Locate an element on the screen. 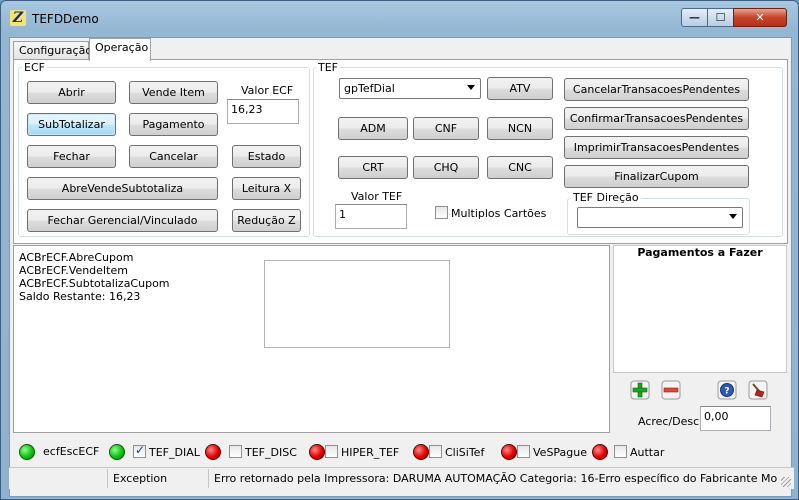 Image resolution: width=799 pixels, height=500 pixels. minimize-button: — is located at coordinates (694, 17).